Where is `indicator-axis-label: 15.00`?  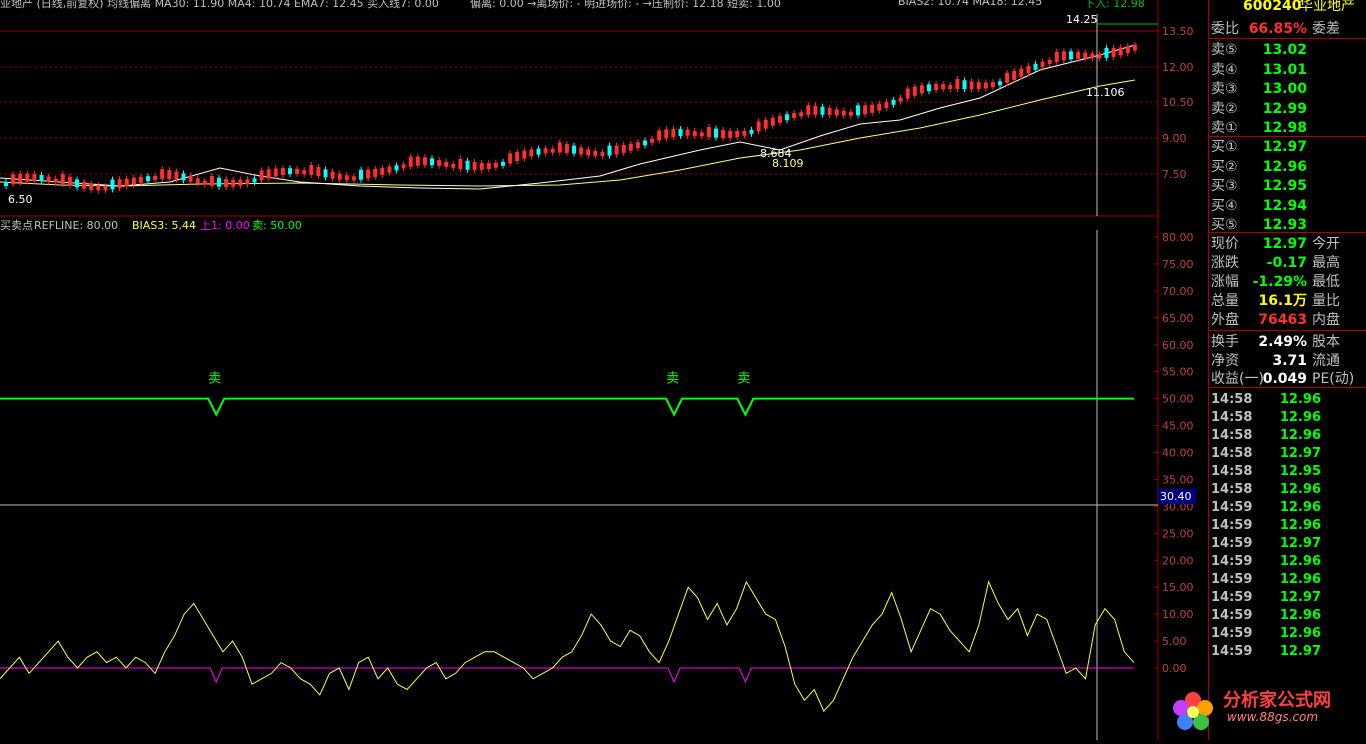
indicator-axis-label: 15.00 is located at coordinates (1178, 587).